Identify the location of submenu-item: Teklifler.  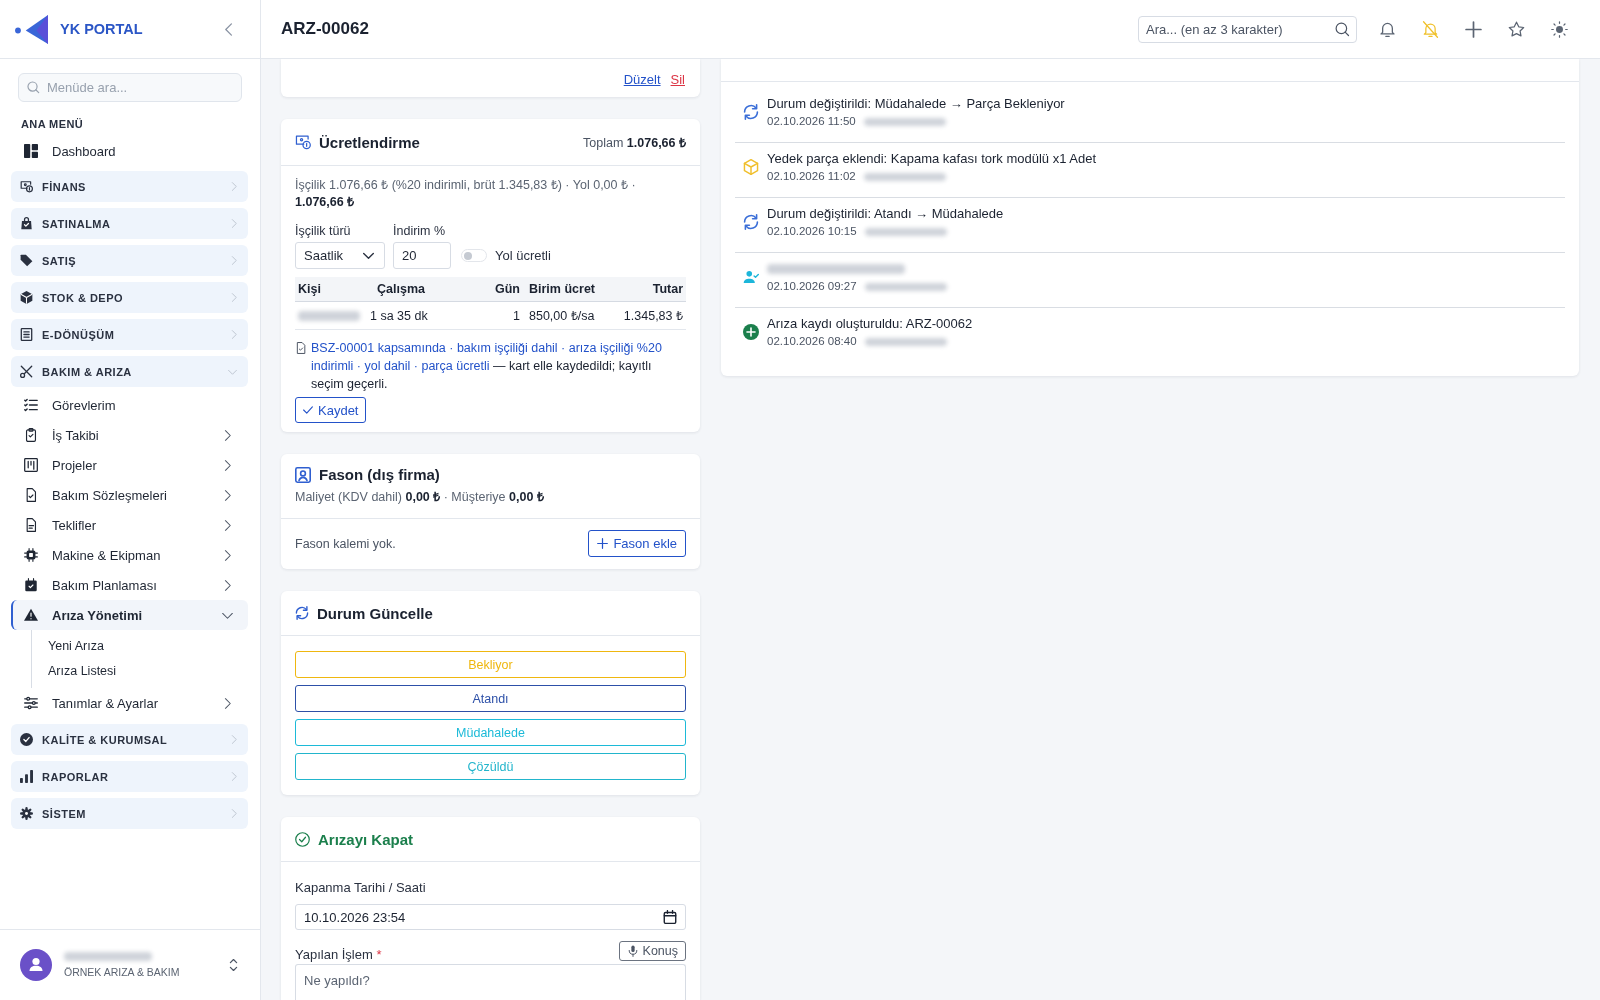
(129, 525).